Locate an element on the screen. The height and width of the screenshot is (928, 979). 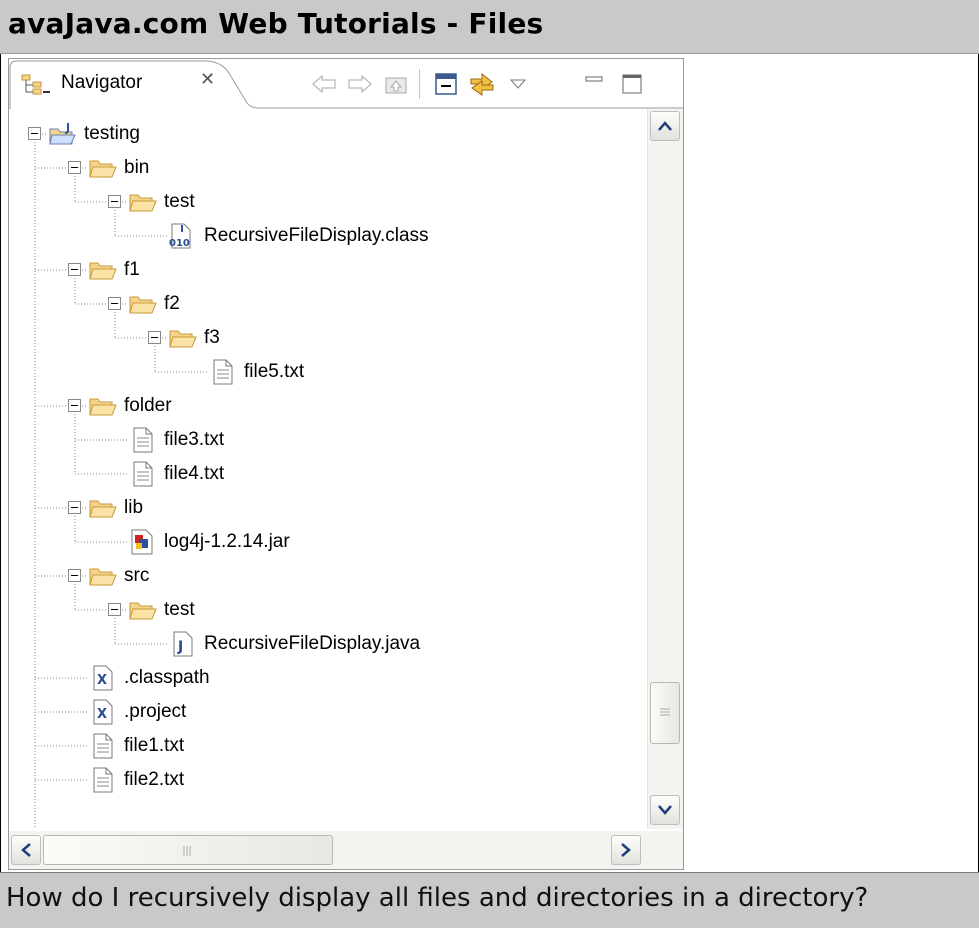
tree-file-node: file5.txt is located at coordinates (256, 372).